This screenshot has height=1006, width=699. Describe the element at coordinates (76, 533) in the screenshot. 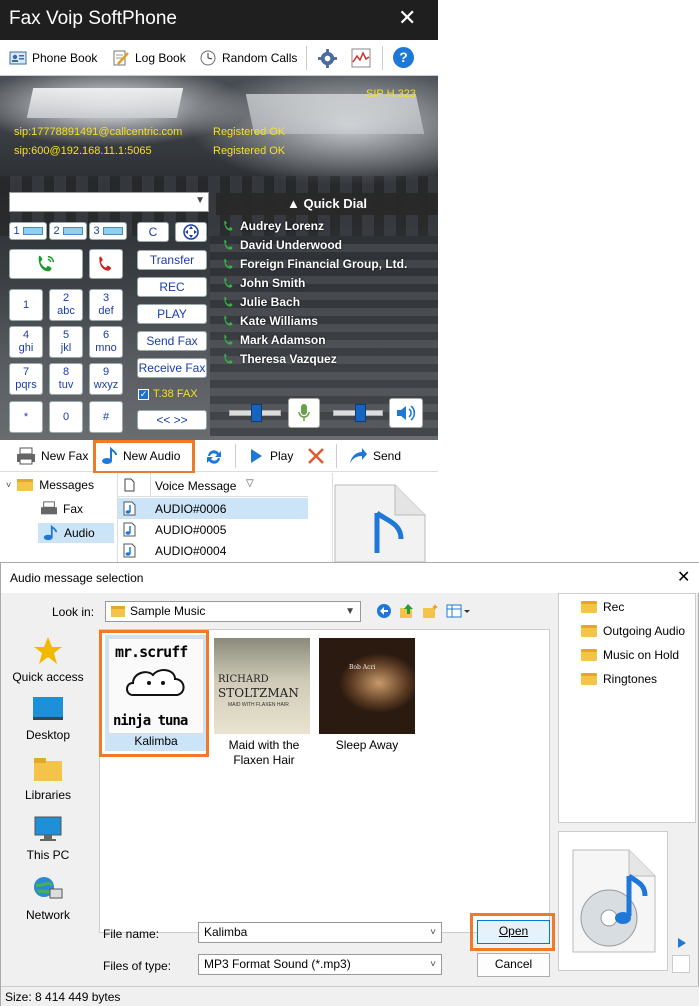

I see `tree-item-audio: Audio` at that location.